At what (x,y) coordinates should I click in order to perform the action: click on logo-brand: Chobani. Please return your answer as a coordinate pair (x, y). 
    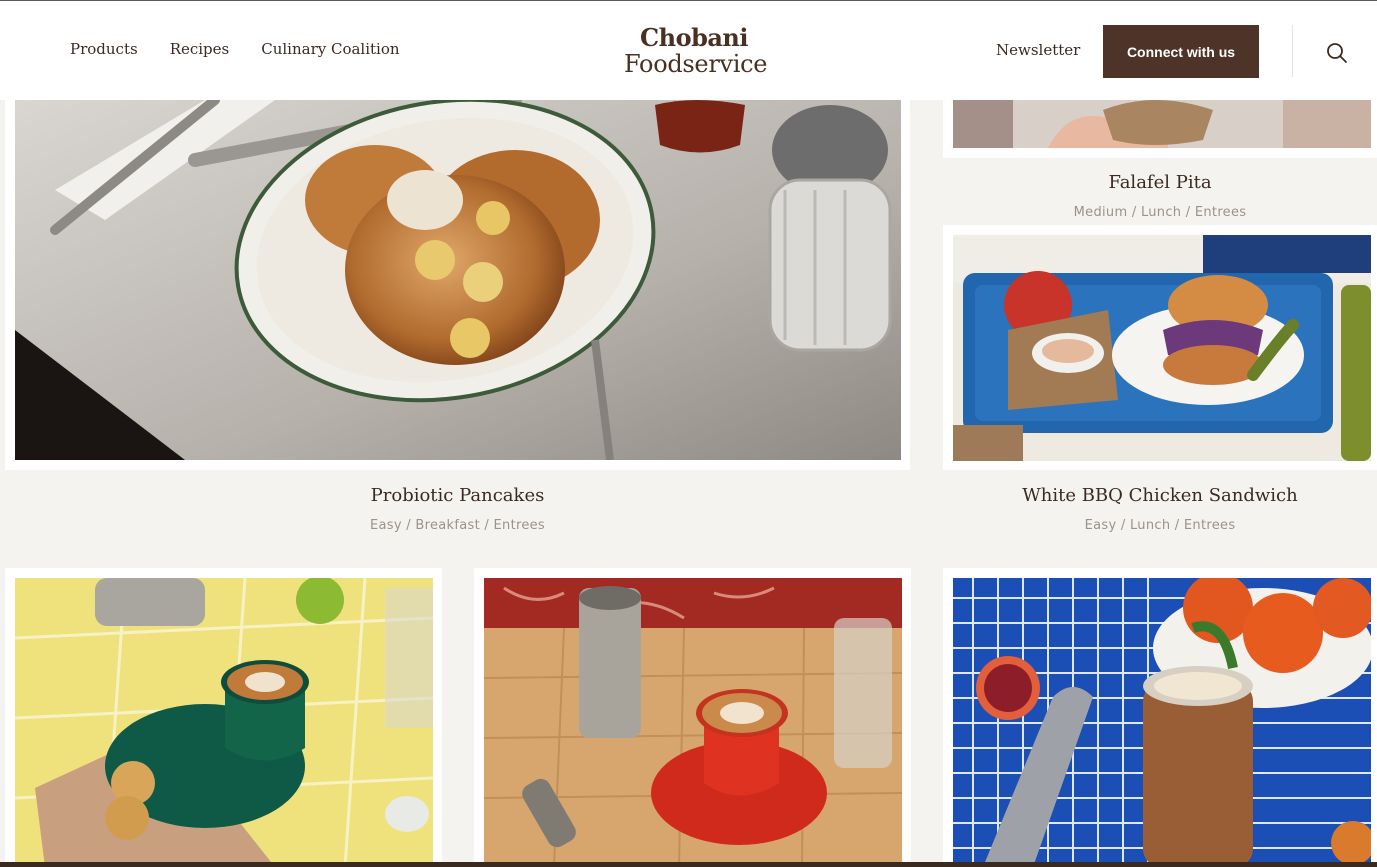
    Looking at the image, I should click on (694, 37).